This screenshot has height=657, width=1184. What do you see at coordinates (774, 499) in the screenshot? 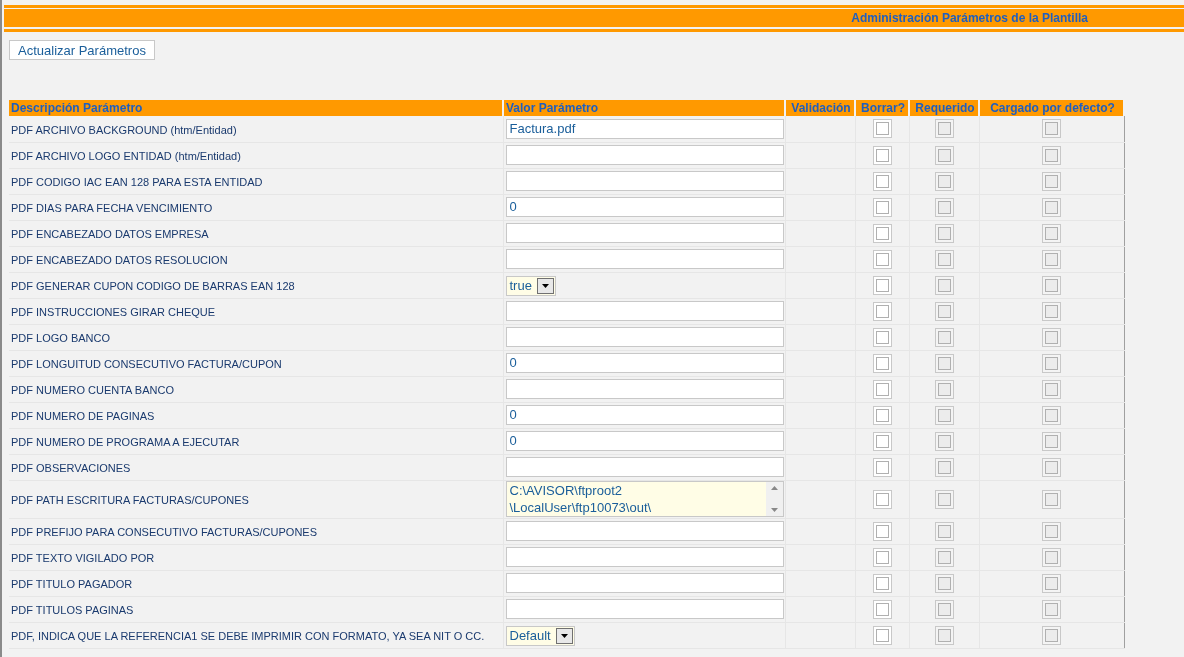
I see `scrollbar` at bounding box center [774, 499].